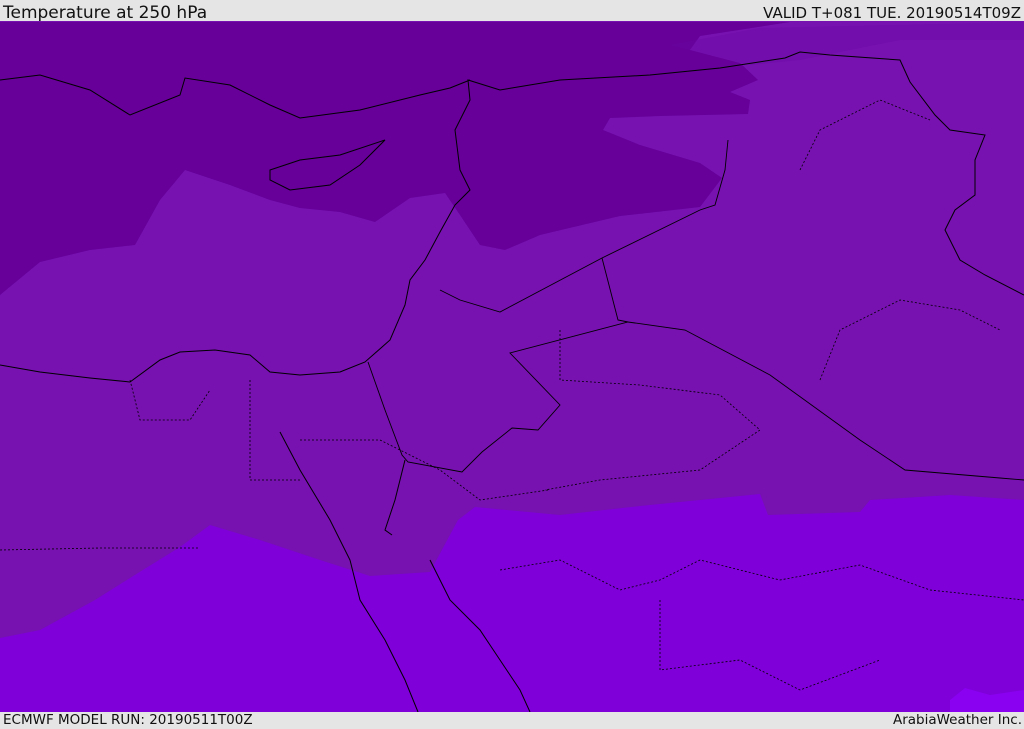 The image size is (1024, 729). Describe the element at coordinates (892, 13) in the screenshot. I see `valid-time: VALID T+081 TUE. 20190514T09Z` at that location.